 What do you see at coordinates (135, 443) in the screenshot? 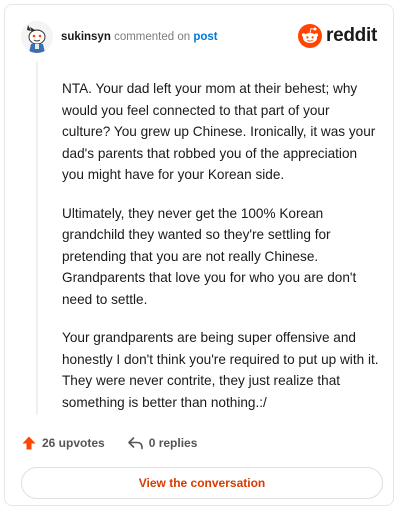
I see `reply-arrow-icon` at bounding box center [135, 443].